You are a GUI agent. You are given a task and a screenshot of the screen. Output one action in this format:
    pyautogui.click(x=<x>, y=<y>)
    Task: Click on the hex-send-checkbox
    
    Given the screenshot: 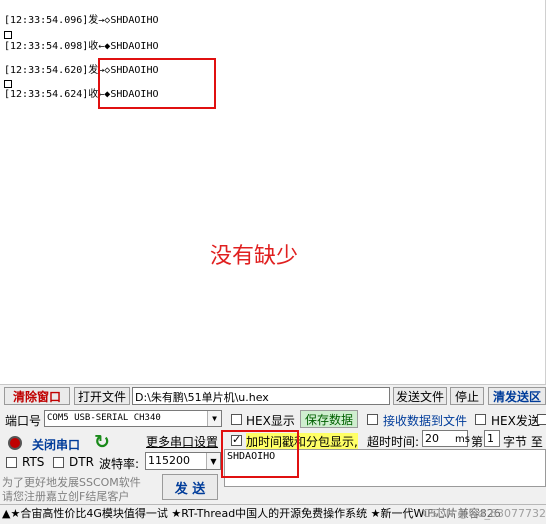 What is the action you would take?
    pyautogui.click(x=480, y=419)
    